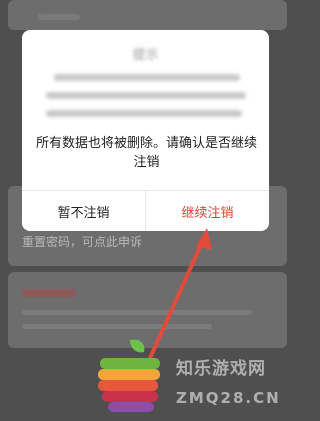 The height and width of the screenshot is (421, 320). I want to click on confirm-deregister-button: 继续注销, so click(207, 211).